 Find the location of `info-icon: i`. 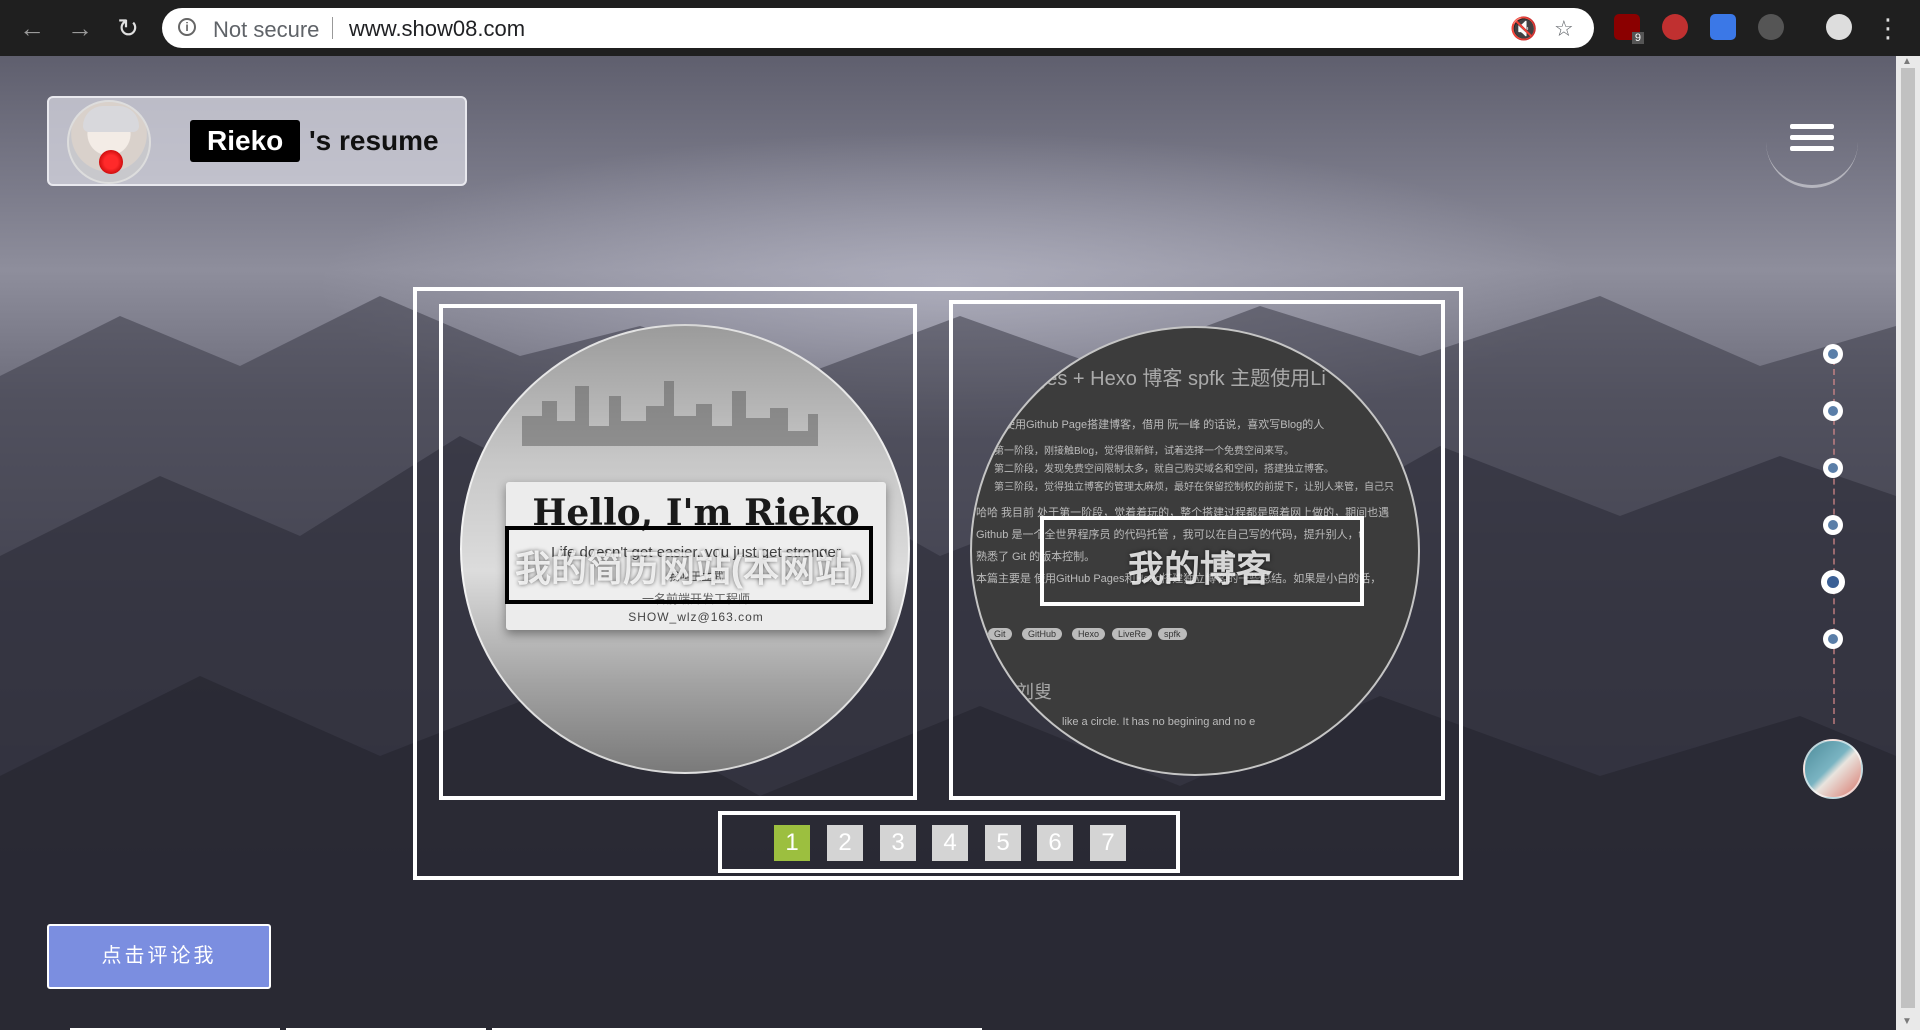

info-icon: i is located at coordinates (187, 27).